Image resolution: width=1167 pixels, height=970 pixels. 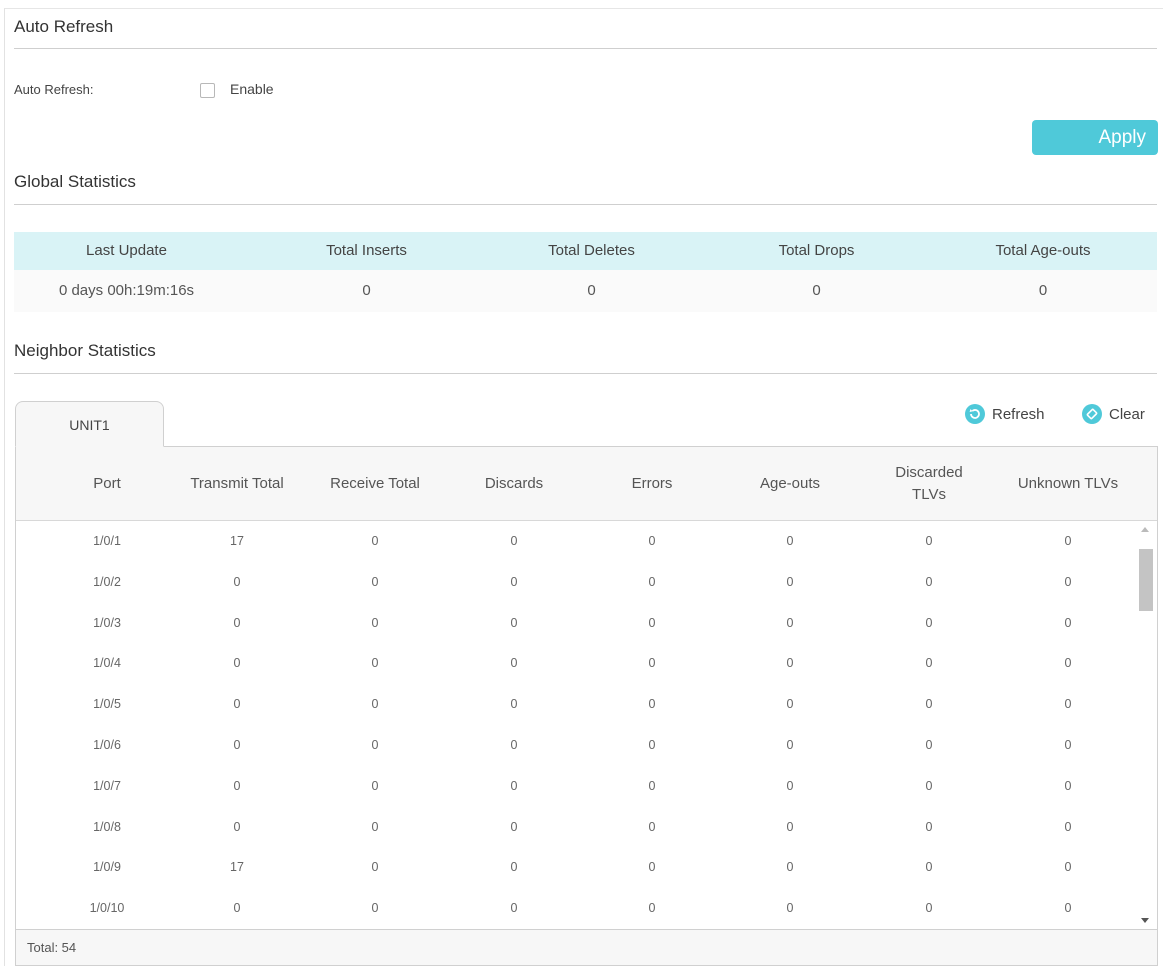 I want to click on cell-port: 1/0/1, so click(x=107, y=541).